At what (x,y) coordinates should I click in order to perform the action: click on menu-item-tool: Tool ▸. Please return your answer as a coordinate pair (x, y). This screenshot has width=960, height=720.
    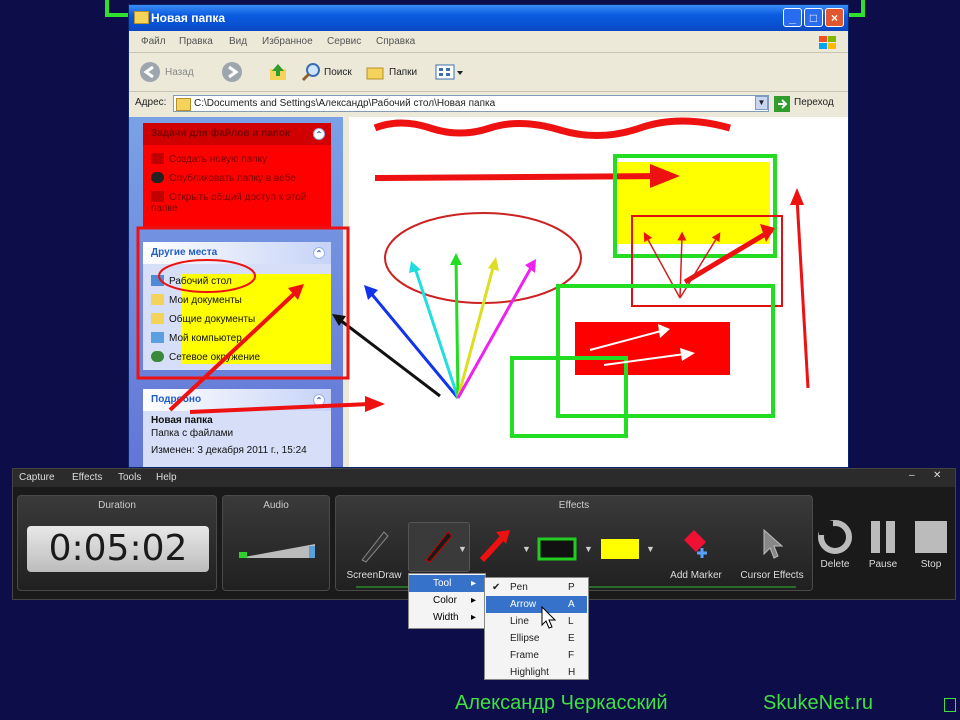
    Looking at the image, I should click on (447, 583).